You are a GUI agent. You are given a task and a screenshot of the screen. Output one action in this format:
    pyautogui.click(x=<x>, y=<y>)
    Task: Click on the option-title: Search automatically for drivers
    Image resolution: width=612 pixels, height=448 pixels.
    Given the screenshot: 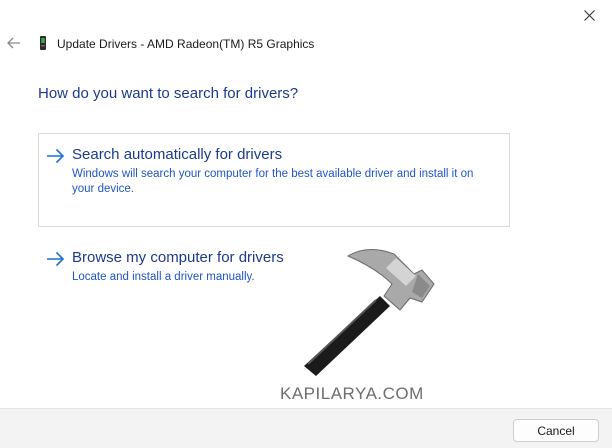 What is the action you would take?
    pyautogui.click(x=177, y=154)
    